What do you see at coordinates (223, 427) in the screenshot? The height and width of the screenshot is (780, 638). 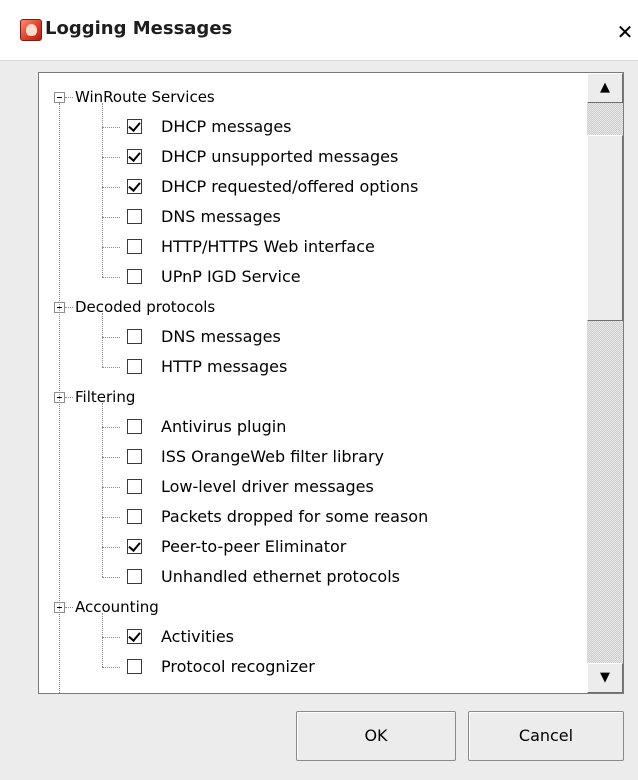 I see `log-item-label: Antivirus plugin` at bounding box center [223, 427].